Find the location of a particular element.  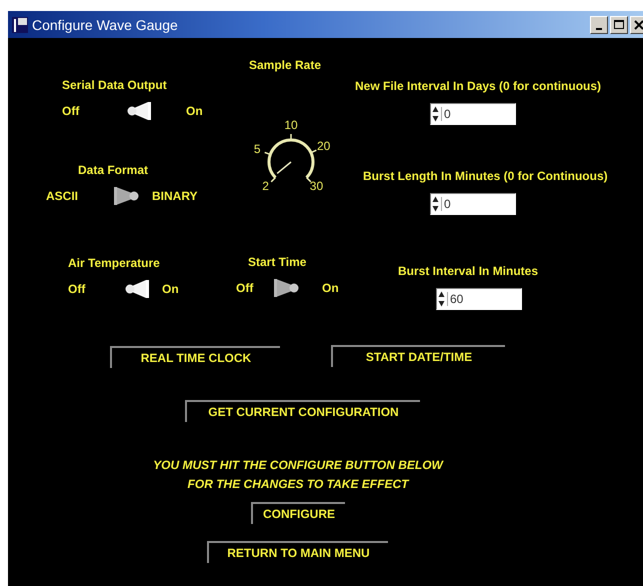

on-label: BINARY is located at coordinates (175, 196).